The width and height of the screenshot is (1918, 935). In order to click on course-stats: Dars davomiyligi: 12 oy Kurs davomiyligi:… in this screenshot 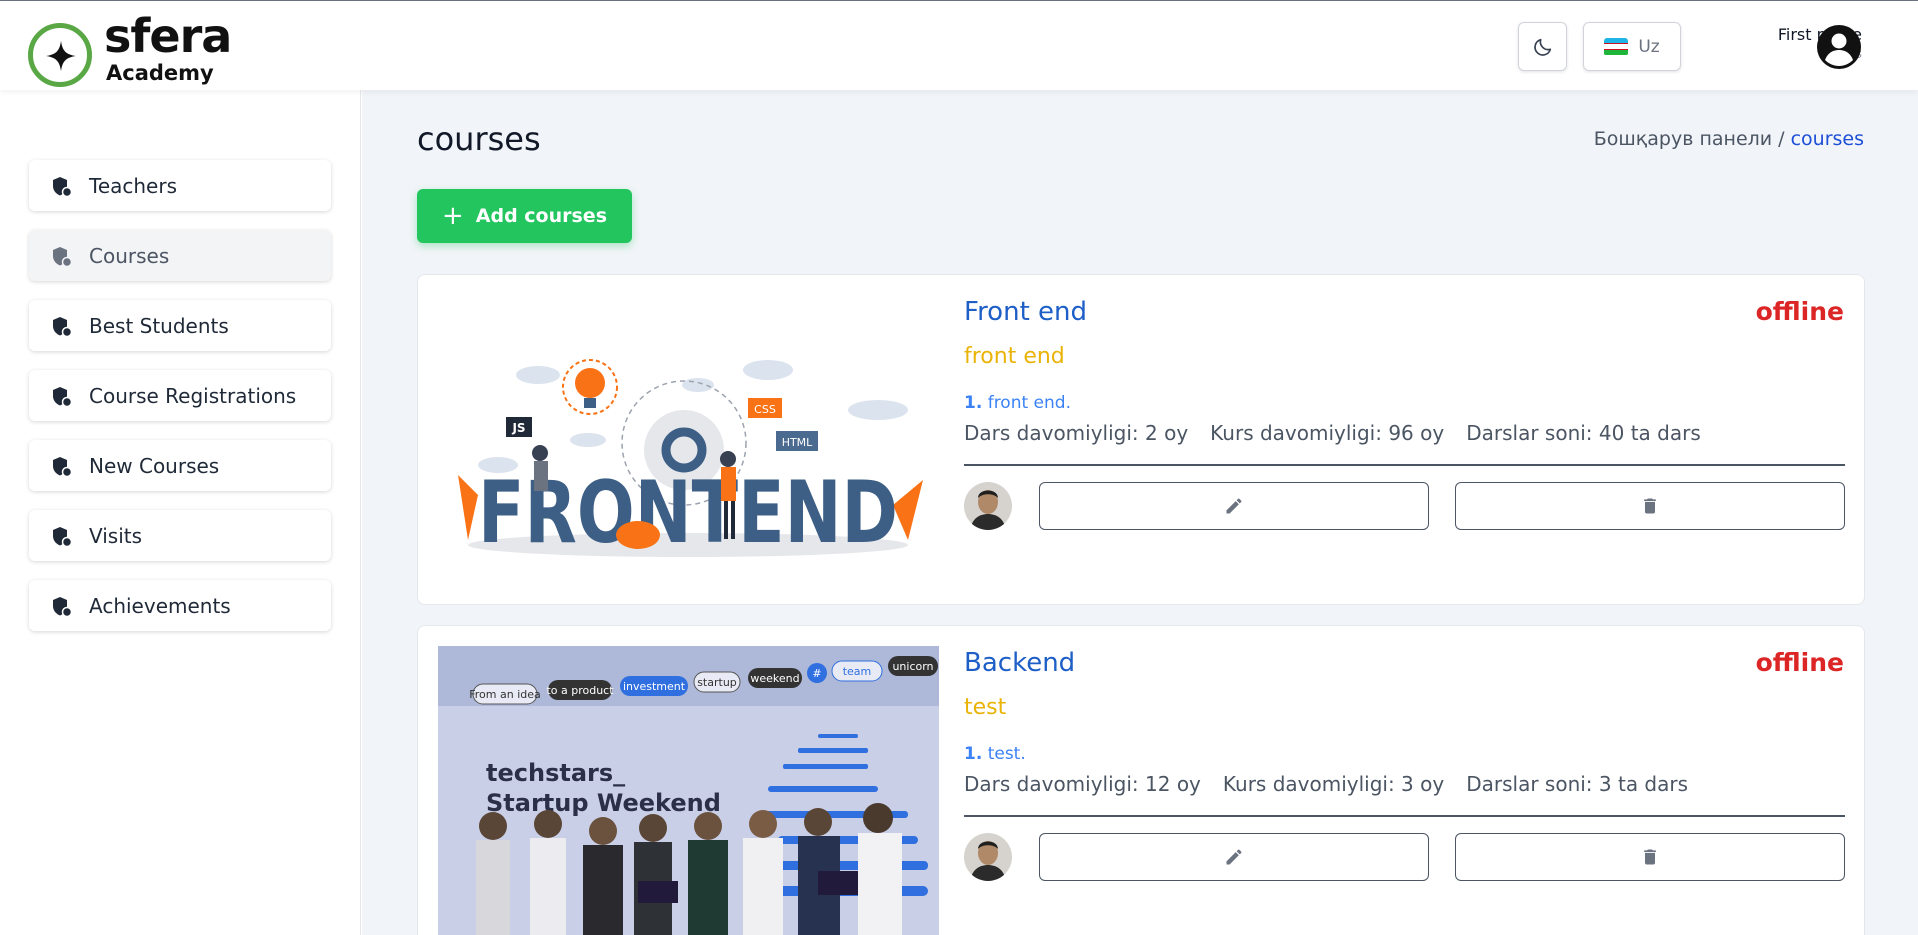, I will do `click(1337, 784)`.